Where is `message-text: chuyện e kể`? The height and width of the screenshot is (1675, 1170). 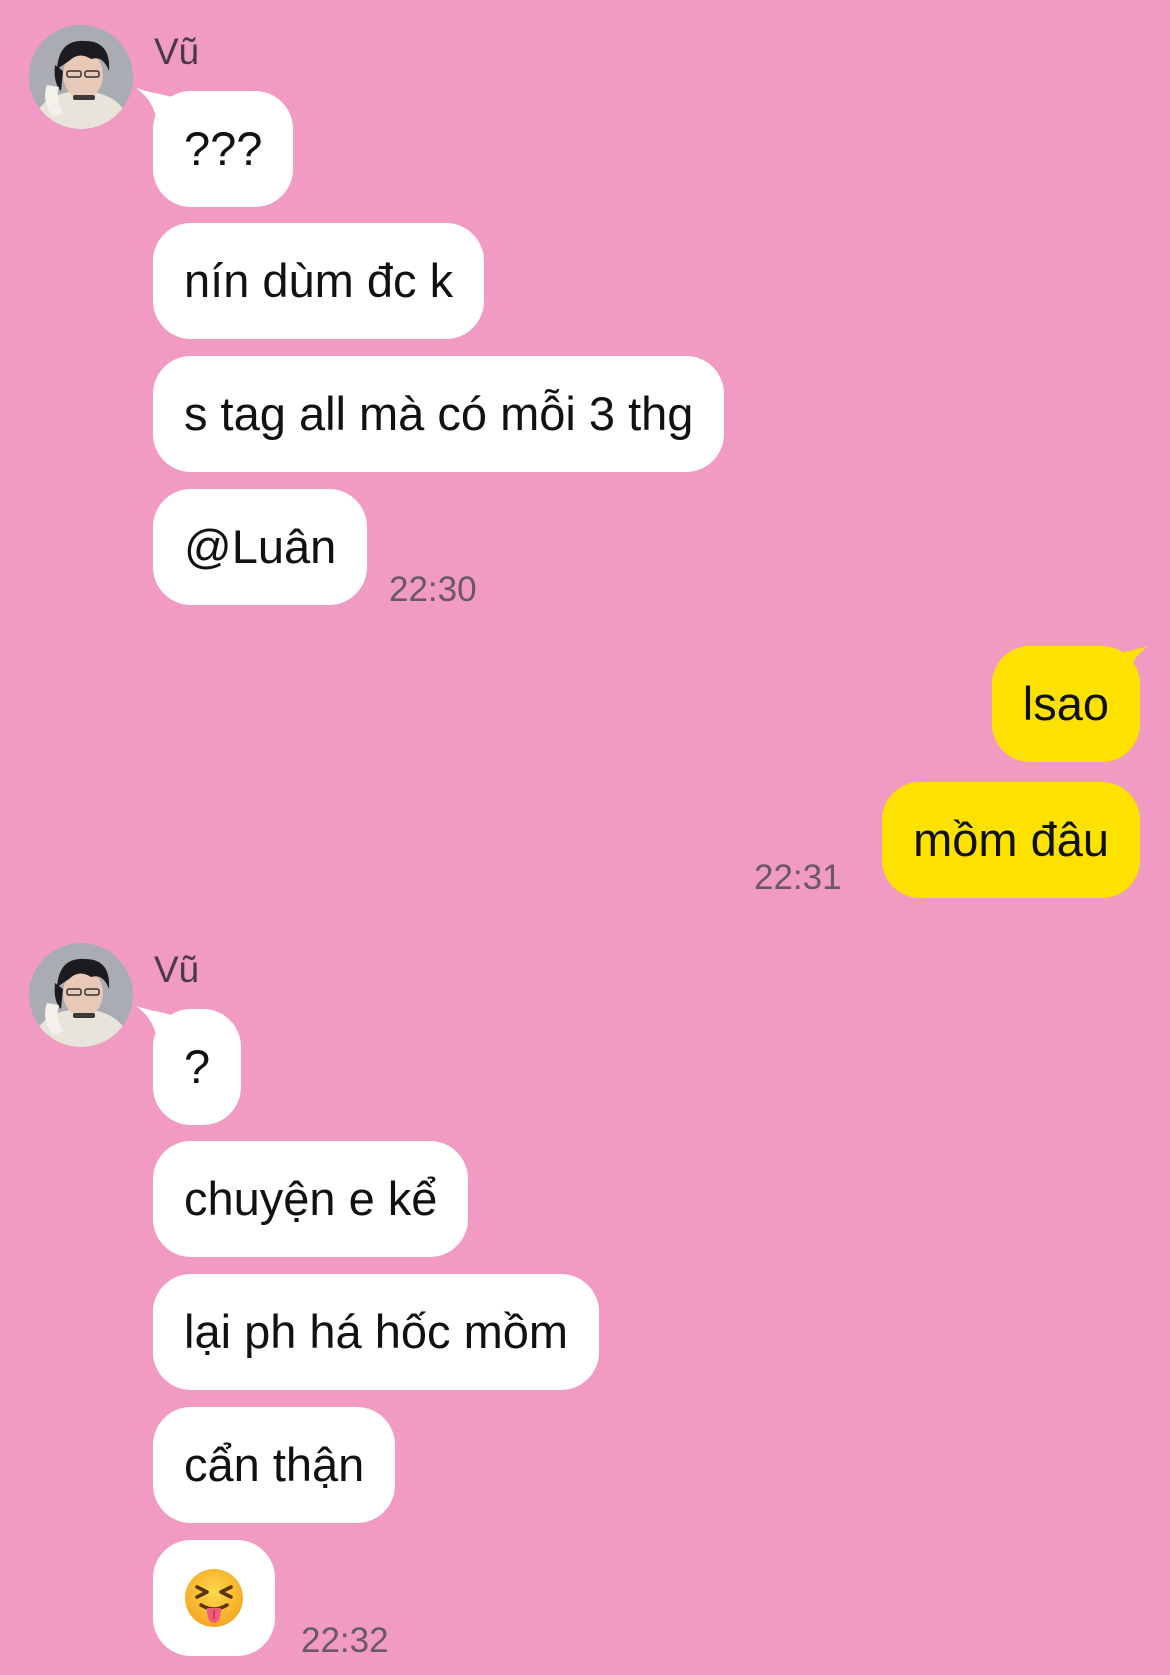 message-text: chuyện e kể is located at coordinates (311, 1198).